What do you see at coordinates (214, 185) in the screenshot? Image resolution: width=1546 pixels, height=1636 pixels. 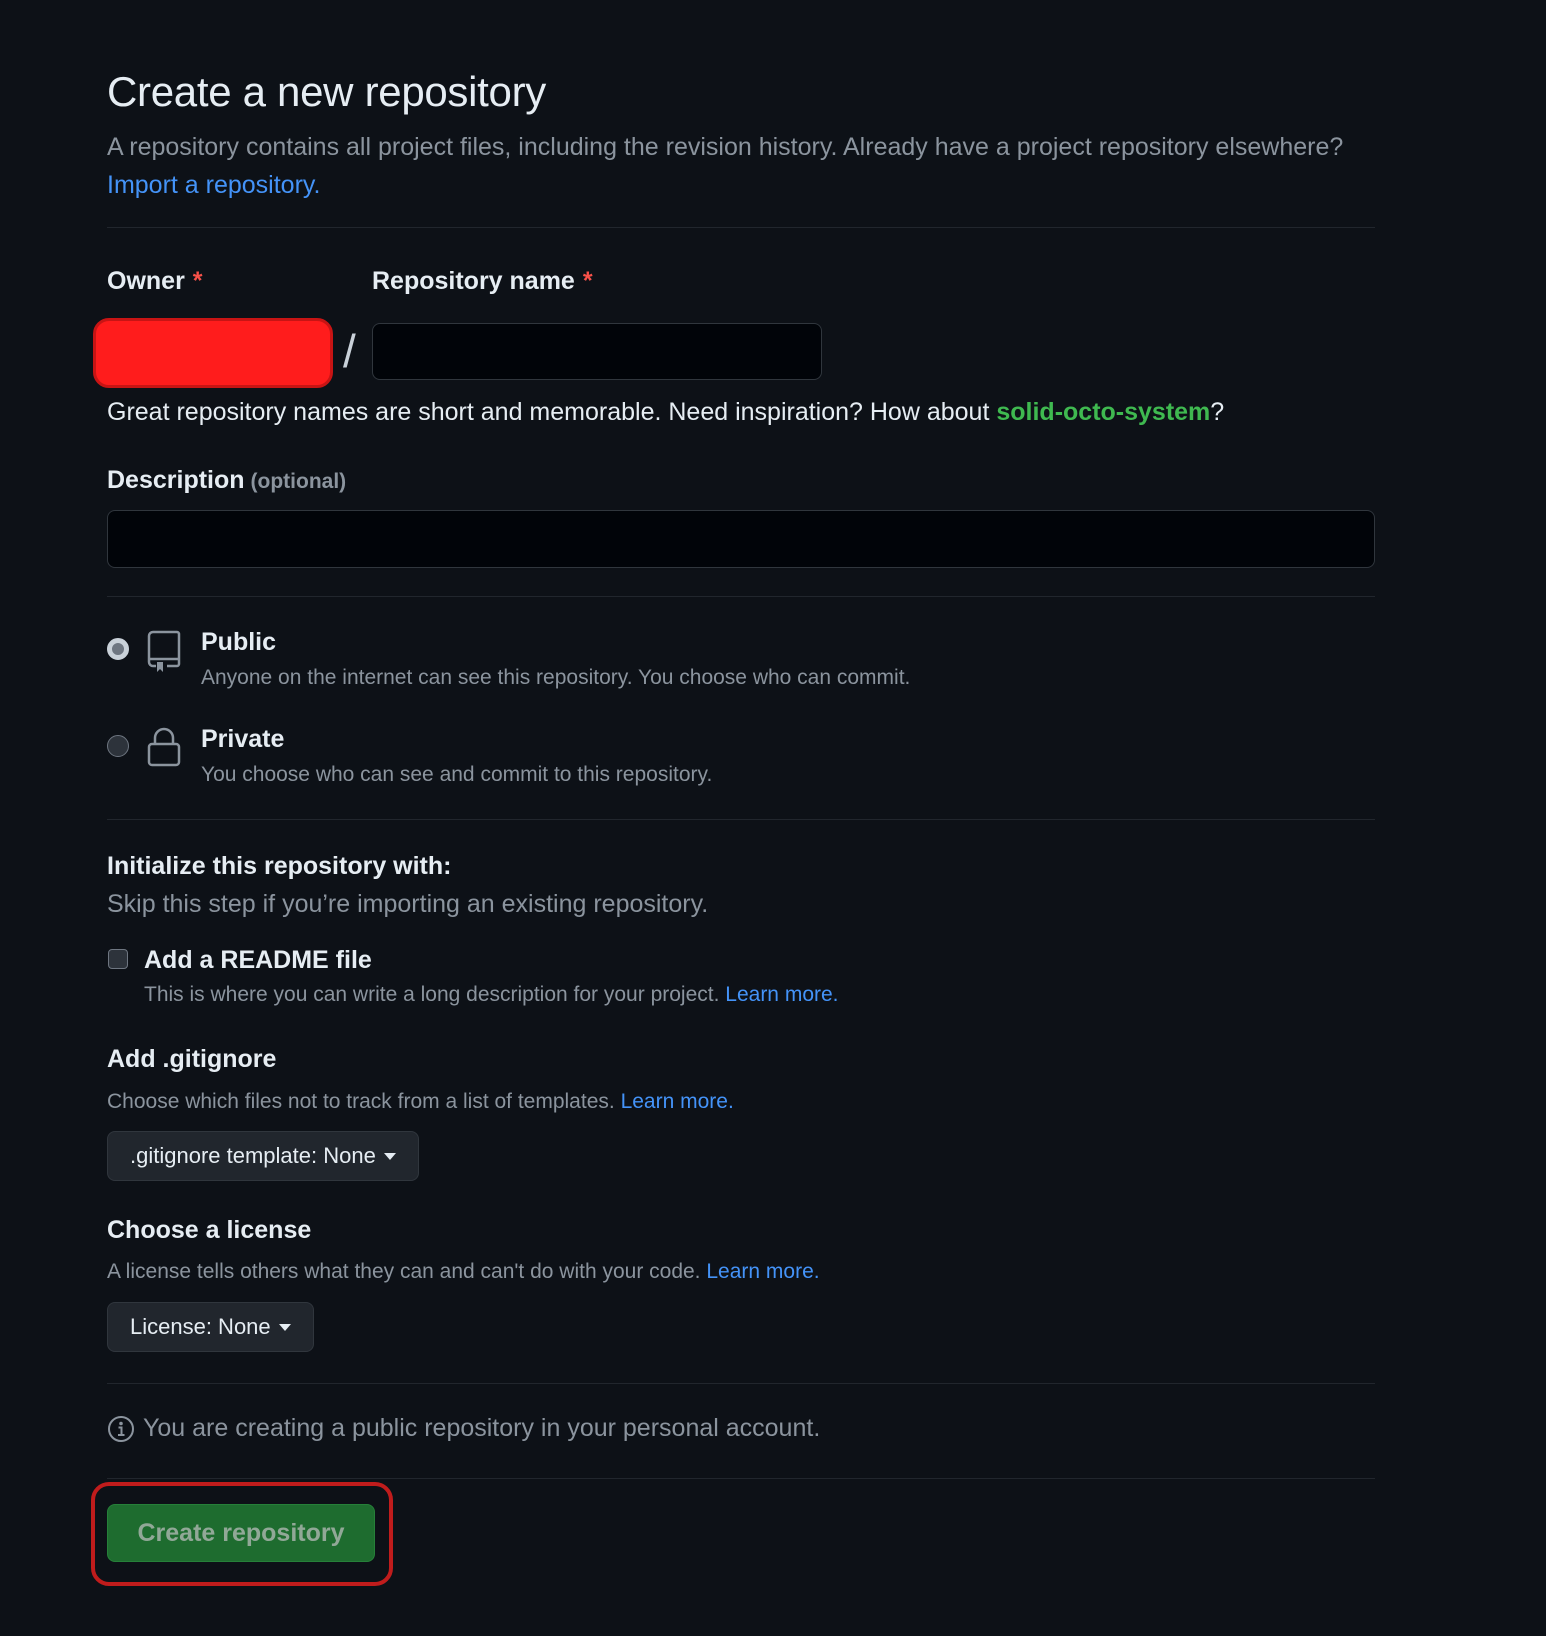 I see `import-repository-link: Import a repository.` at bounding box center [214, 185].